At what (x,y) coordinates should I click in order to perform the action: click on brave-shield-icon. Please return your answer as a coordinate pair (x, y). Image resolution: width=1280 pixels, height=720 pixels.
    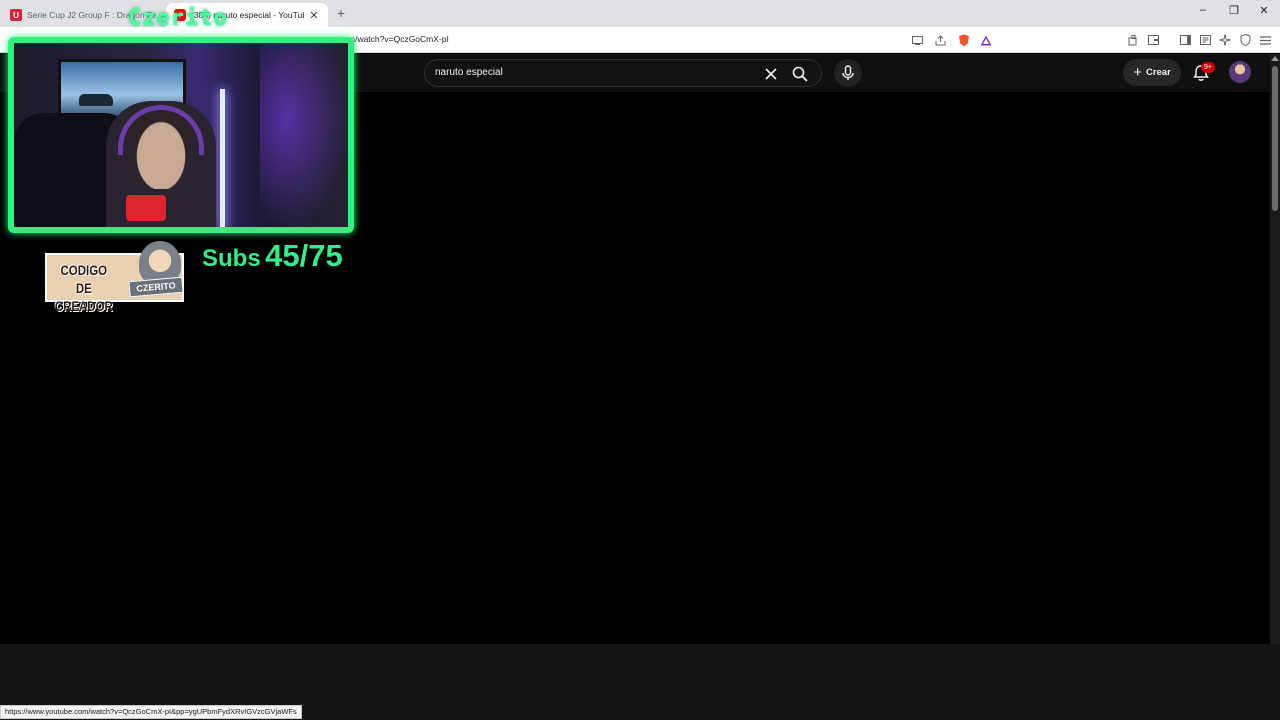
    Looking at the image, I should click on (964, 40).